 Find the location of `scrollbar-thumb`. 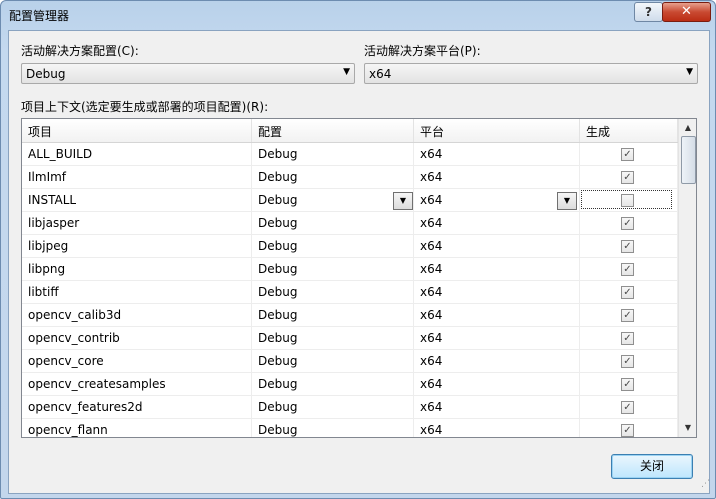

scrollbar-thumb is located at coordinates (688, 160).